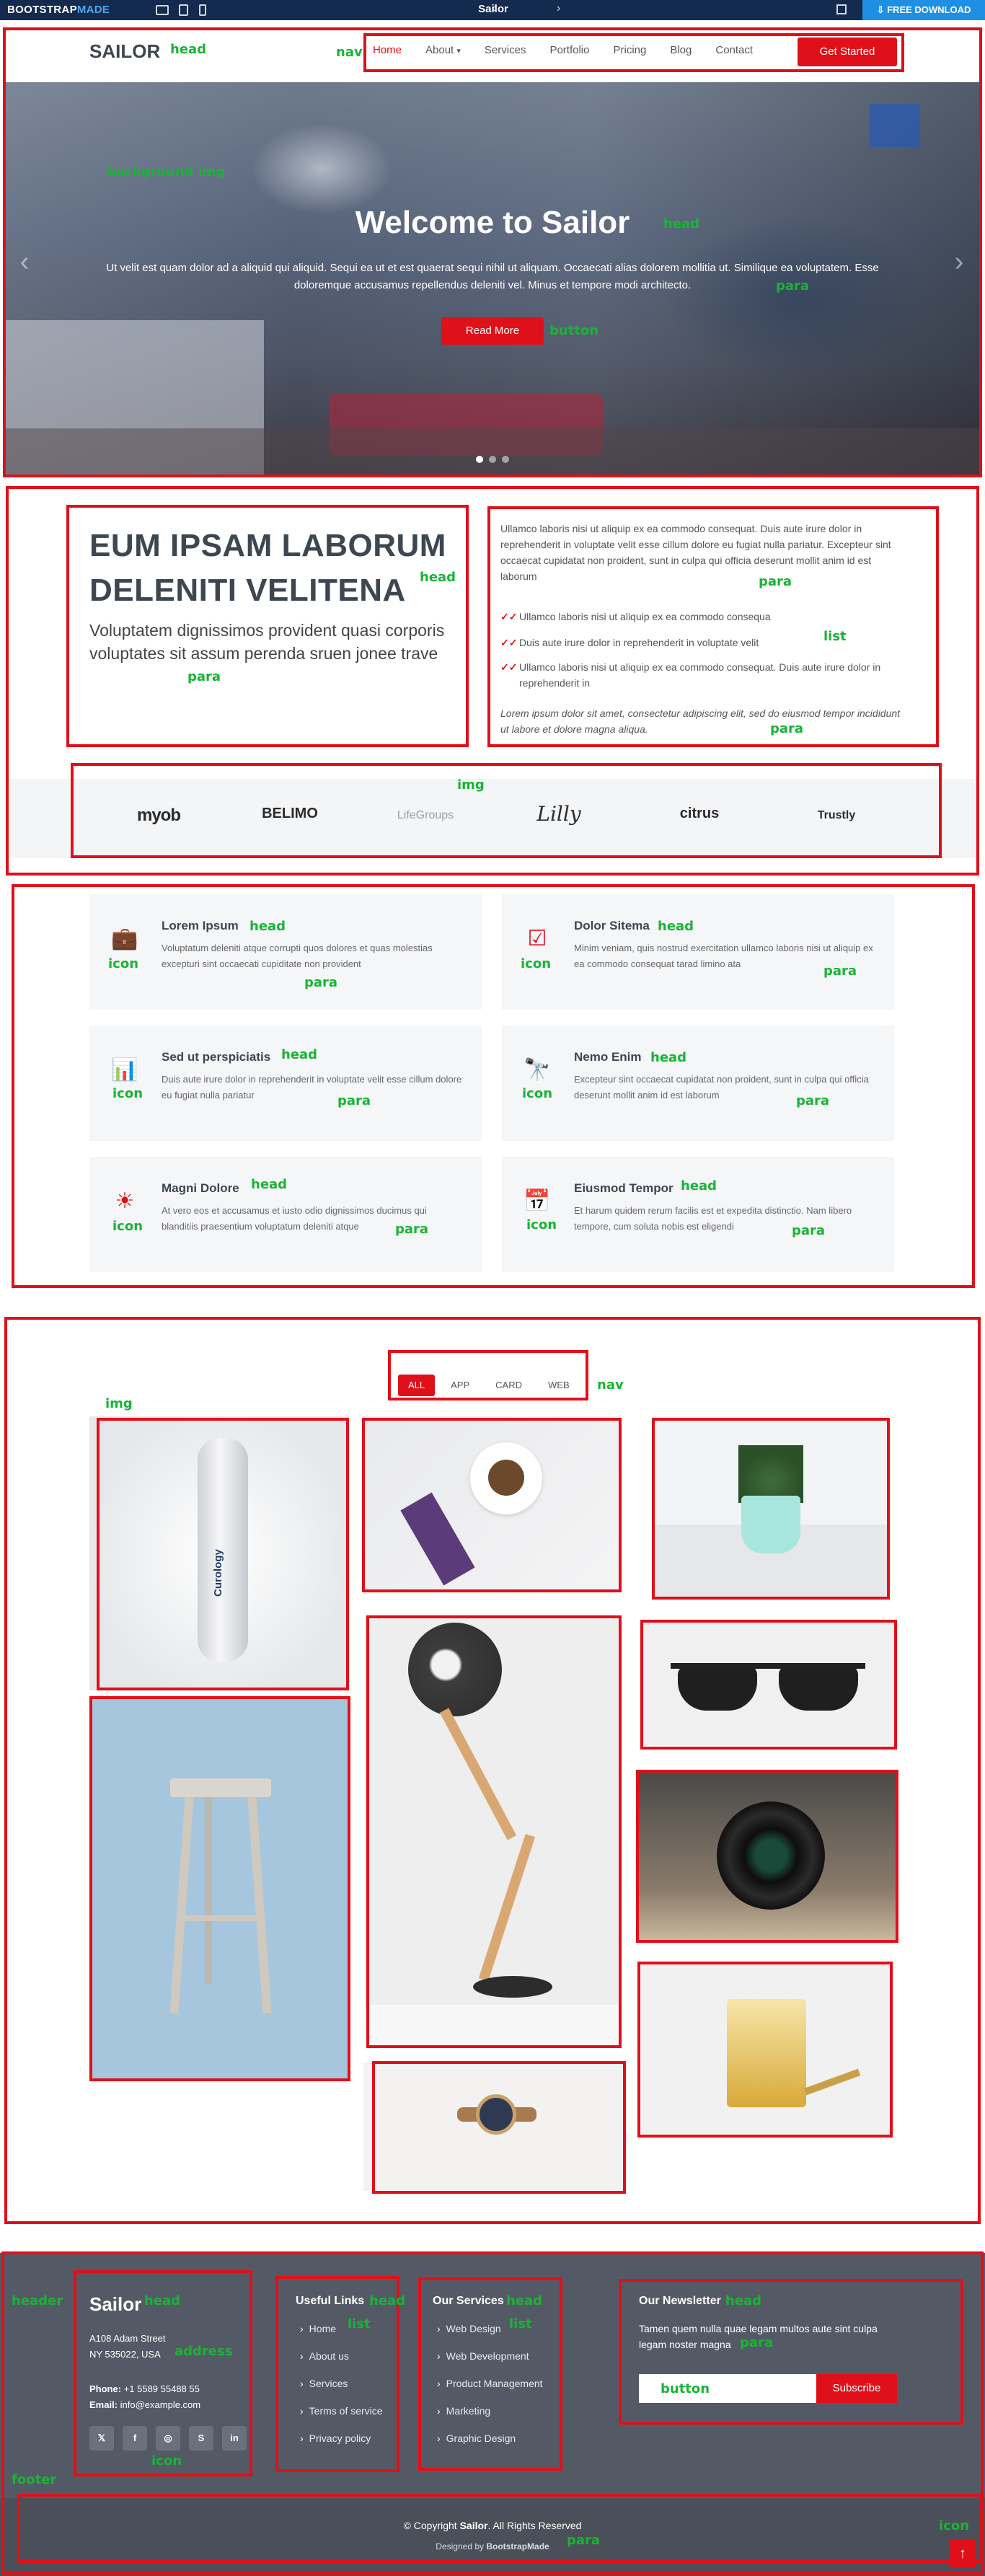 The height and width of the screenshot is (2576, 985). I want to click on desktop-view-icon, so click(162, 10).